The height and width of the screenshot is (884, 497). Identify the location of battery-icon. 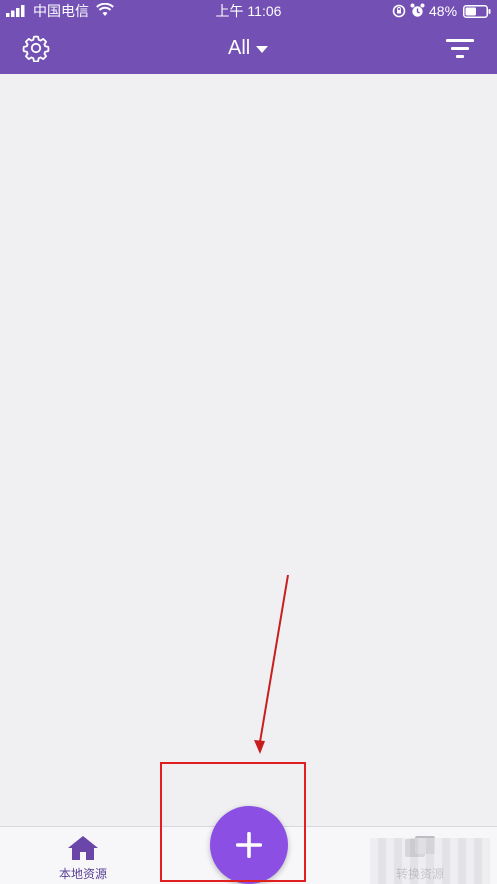
(477, 11).